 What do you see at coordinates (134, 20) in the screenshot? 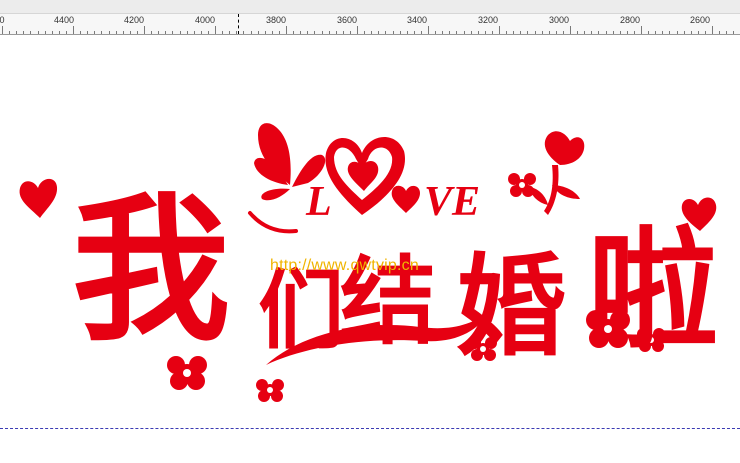
I see `ruler-label: 4200` at bounding box center [134, 20].